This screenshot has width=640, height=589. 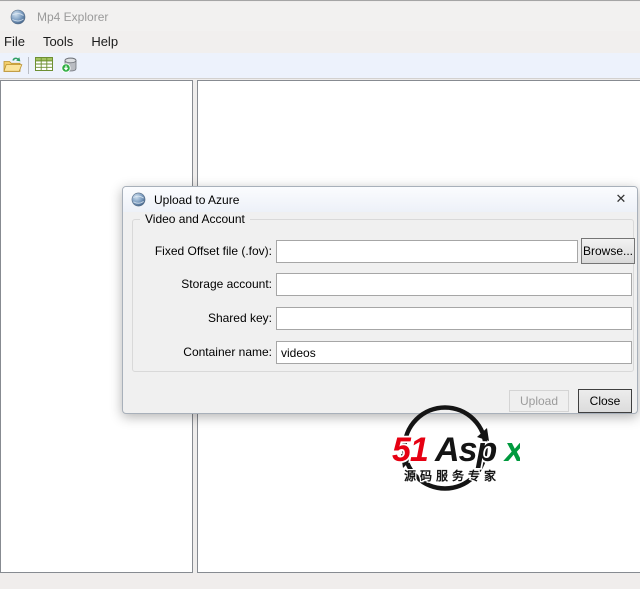 I want to click on open-folder-icon, so click(x=13, y=66).